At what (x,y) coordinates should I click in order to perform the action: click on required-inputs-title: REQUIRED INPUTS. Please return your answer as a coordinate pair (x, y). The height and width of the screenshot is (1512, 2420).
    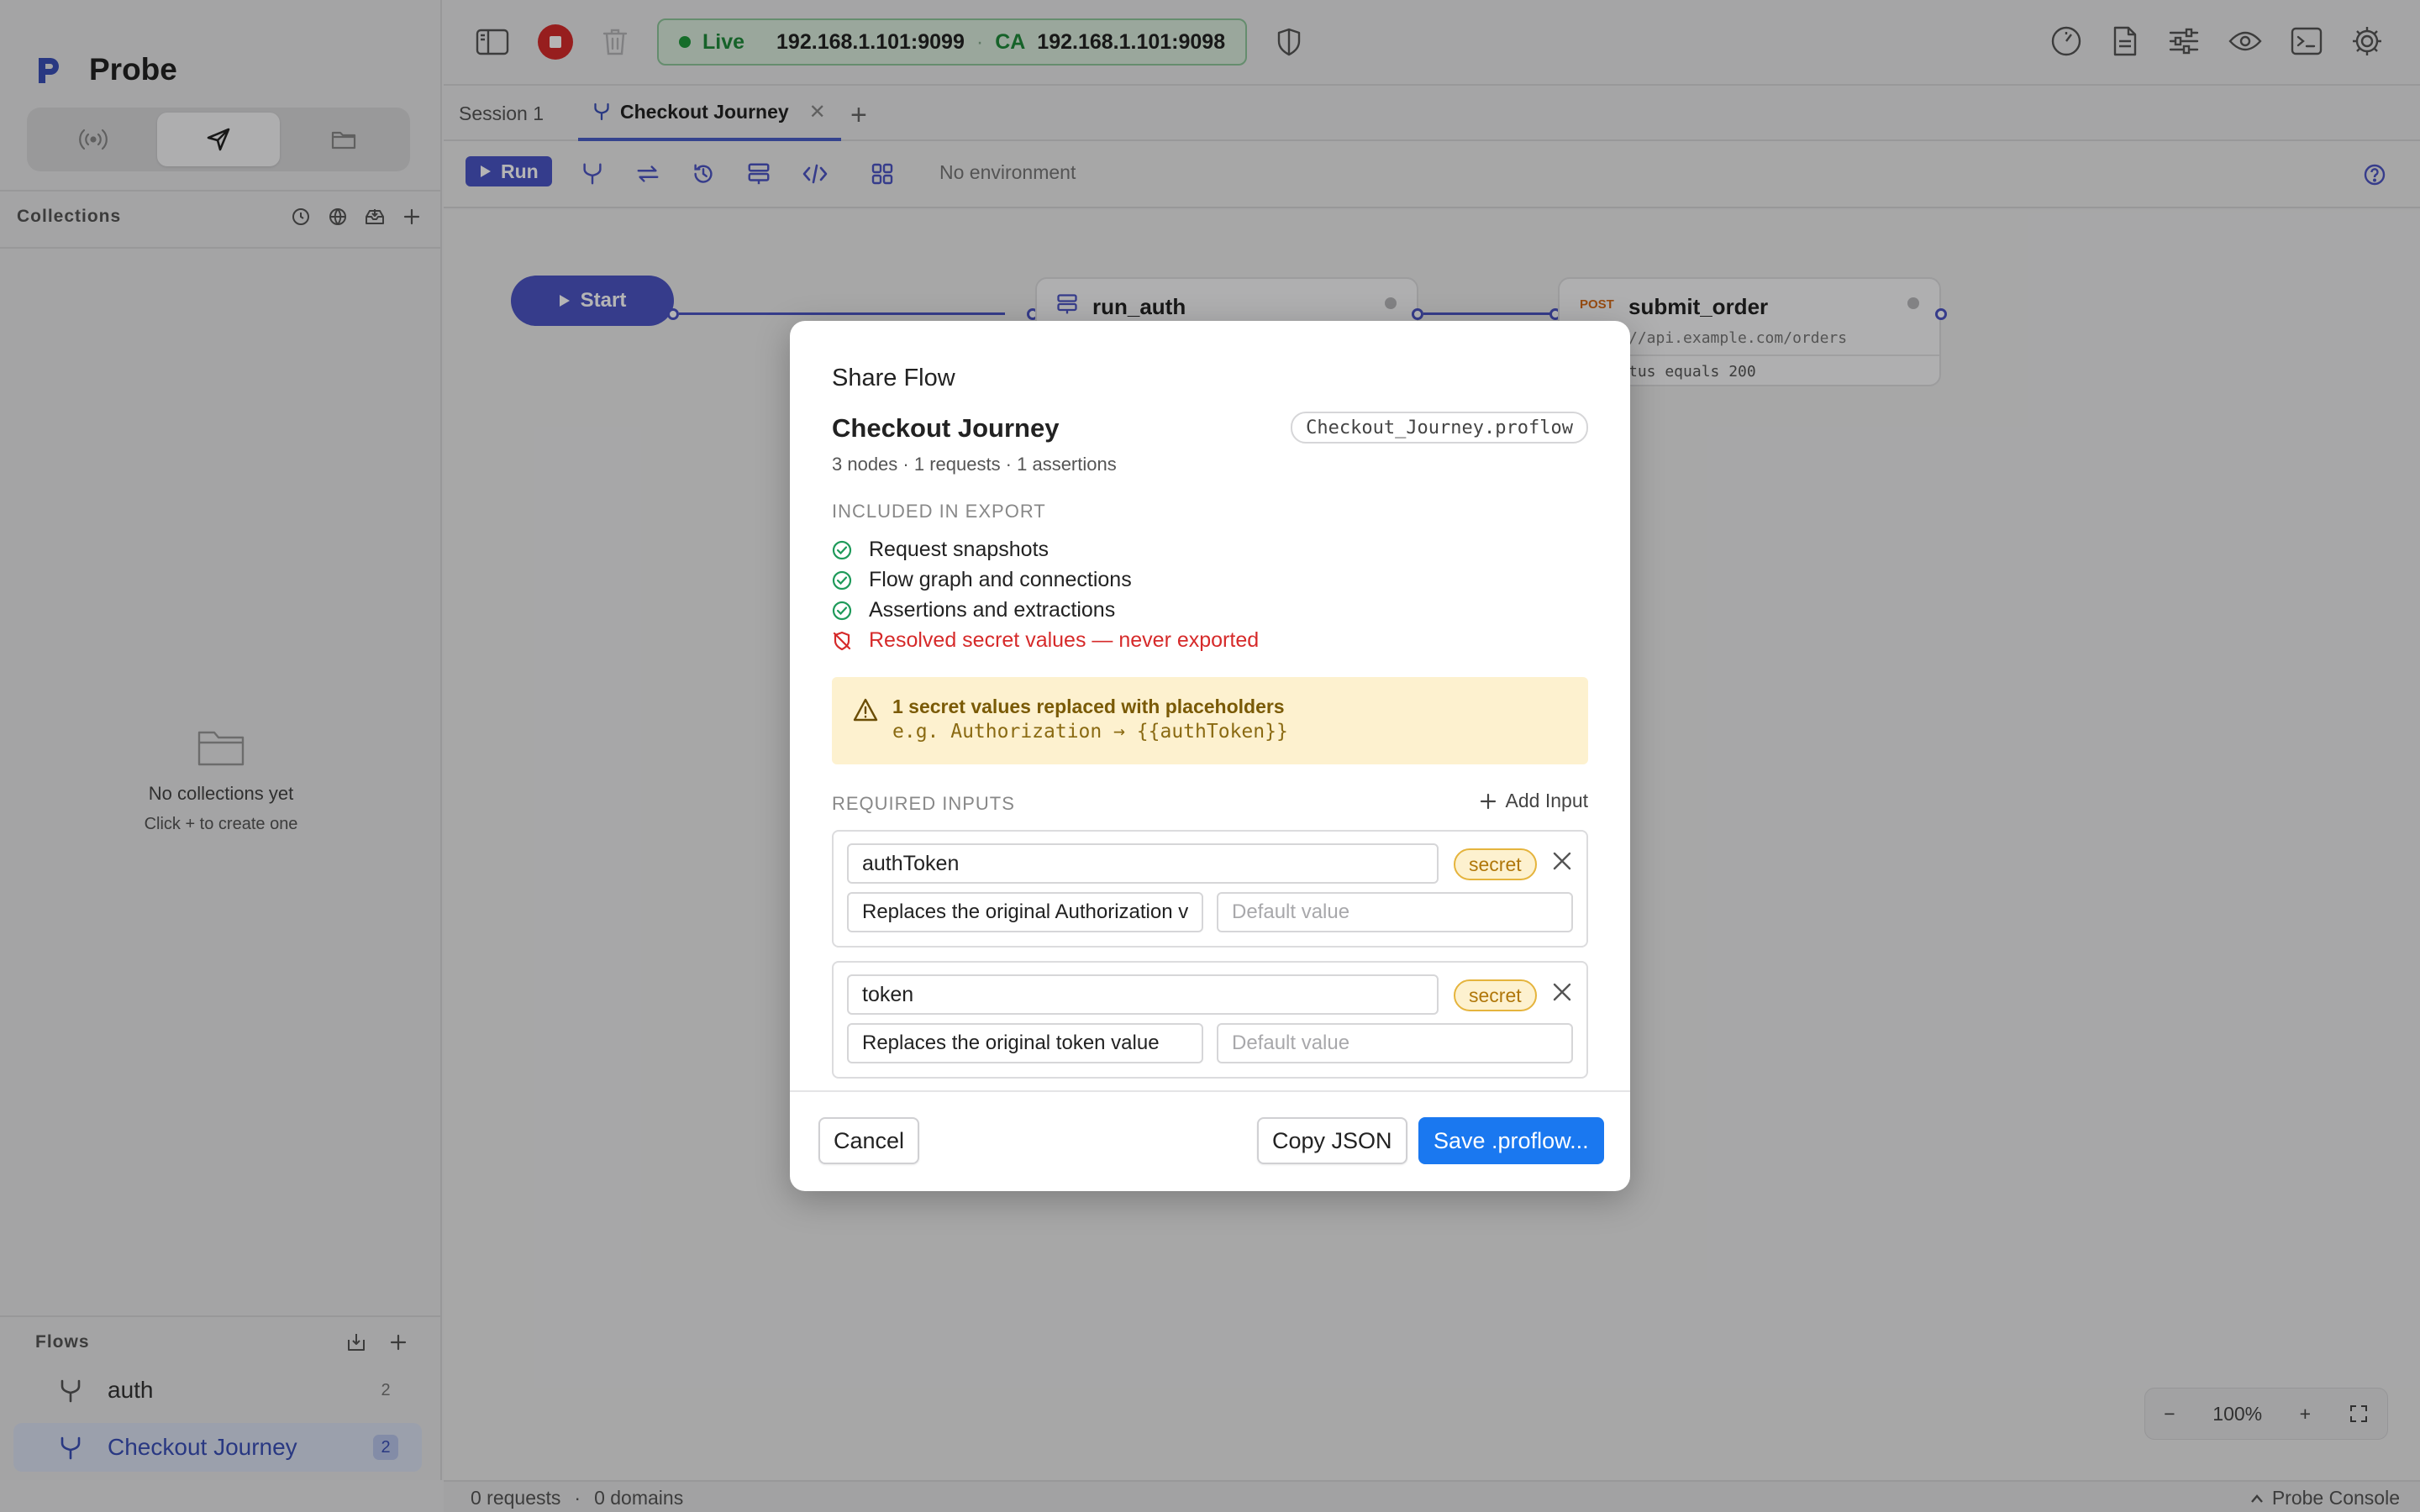
    Looking at the image, I should click on (924, 803).